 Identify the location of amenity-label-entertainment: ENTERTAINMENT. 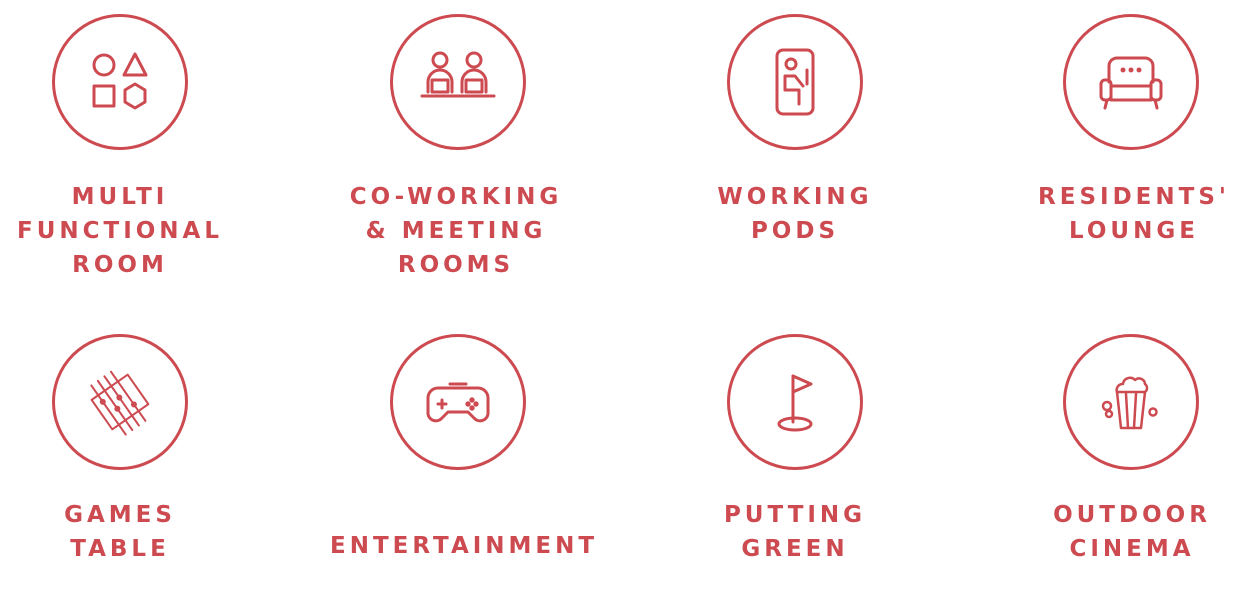
(464, 546).